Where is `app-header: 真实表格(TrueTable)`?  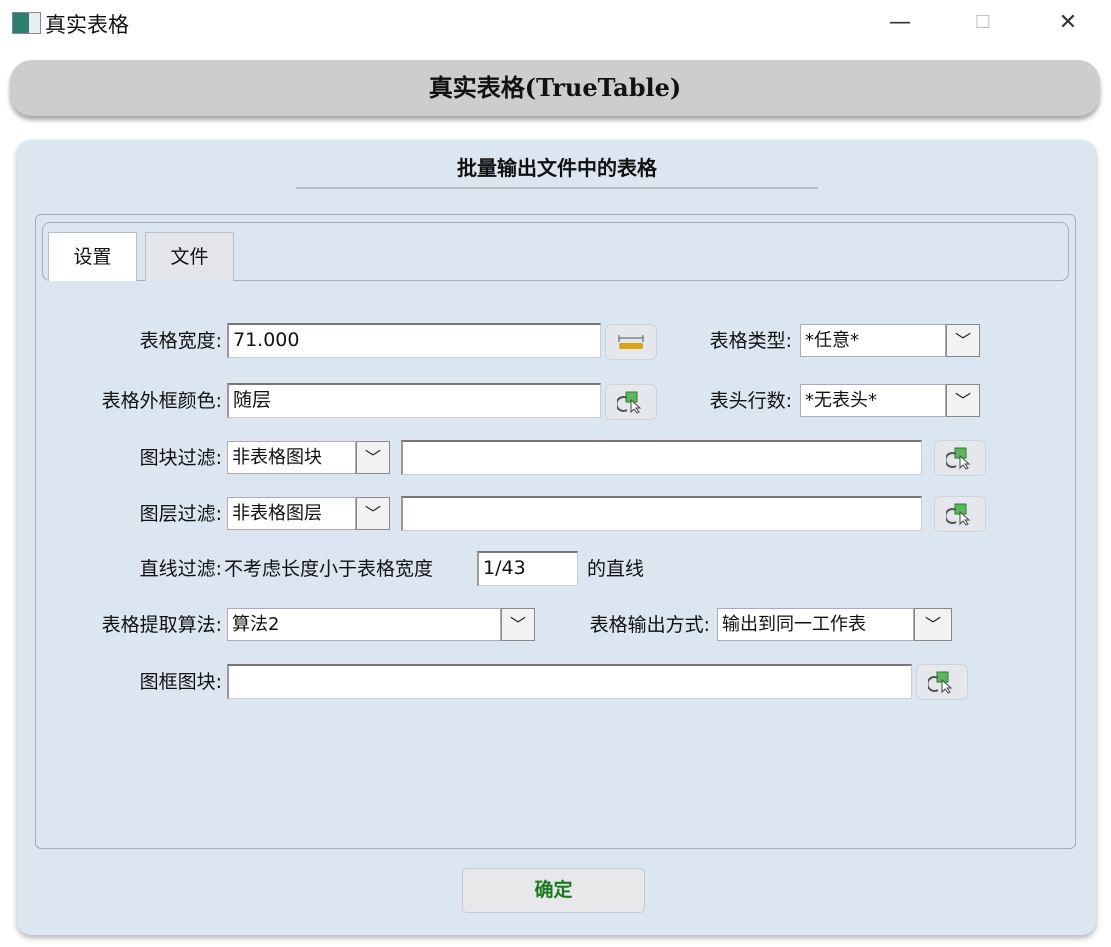
app-header: 真实表格(TrueTable) is located at coordinates (555, 88).